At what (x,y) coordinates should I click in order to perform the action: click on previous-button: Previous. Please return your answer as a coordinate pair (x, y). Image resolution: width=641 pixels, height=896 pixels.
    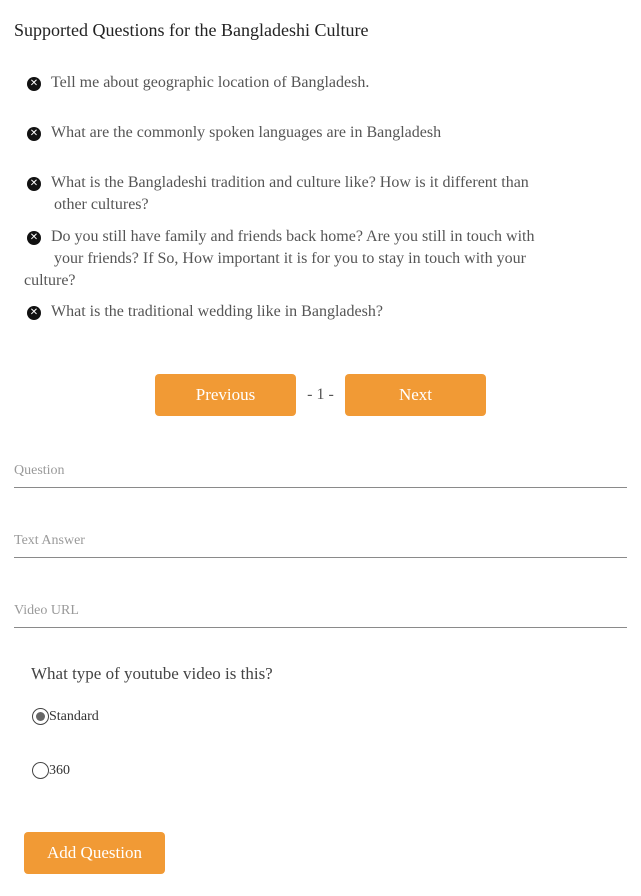
    Looking at the image, I should click on (225, 395).